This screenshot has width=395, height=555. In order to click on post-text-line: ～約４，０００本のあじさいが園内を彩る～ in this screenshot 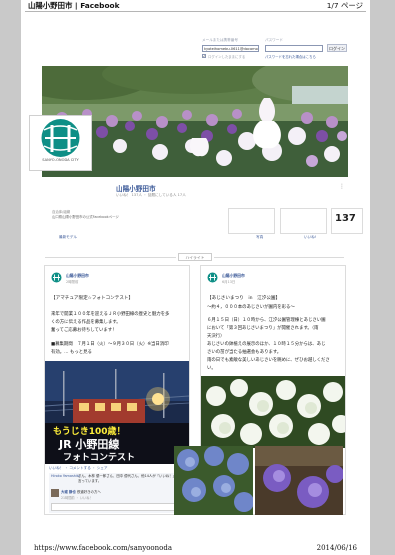, I will do `click(251, 307)`.